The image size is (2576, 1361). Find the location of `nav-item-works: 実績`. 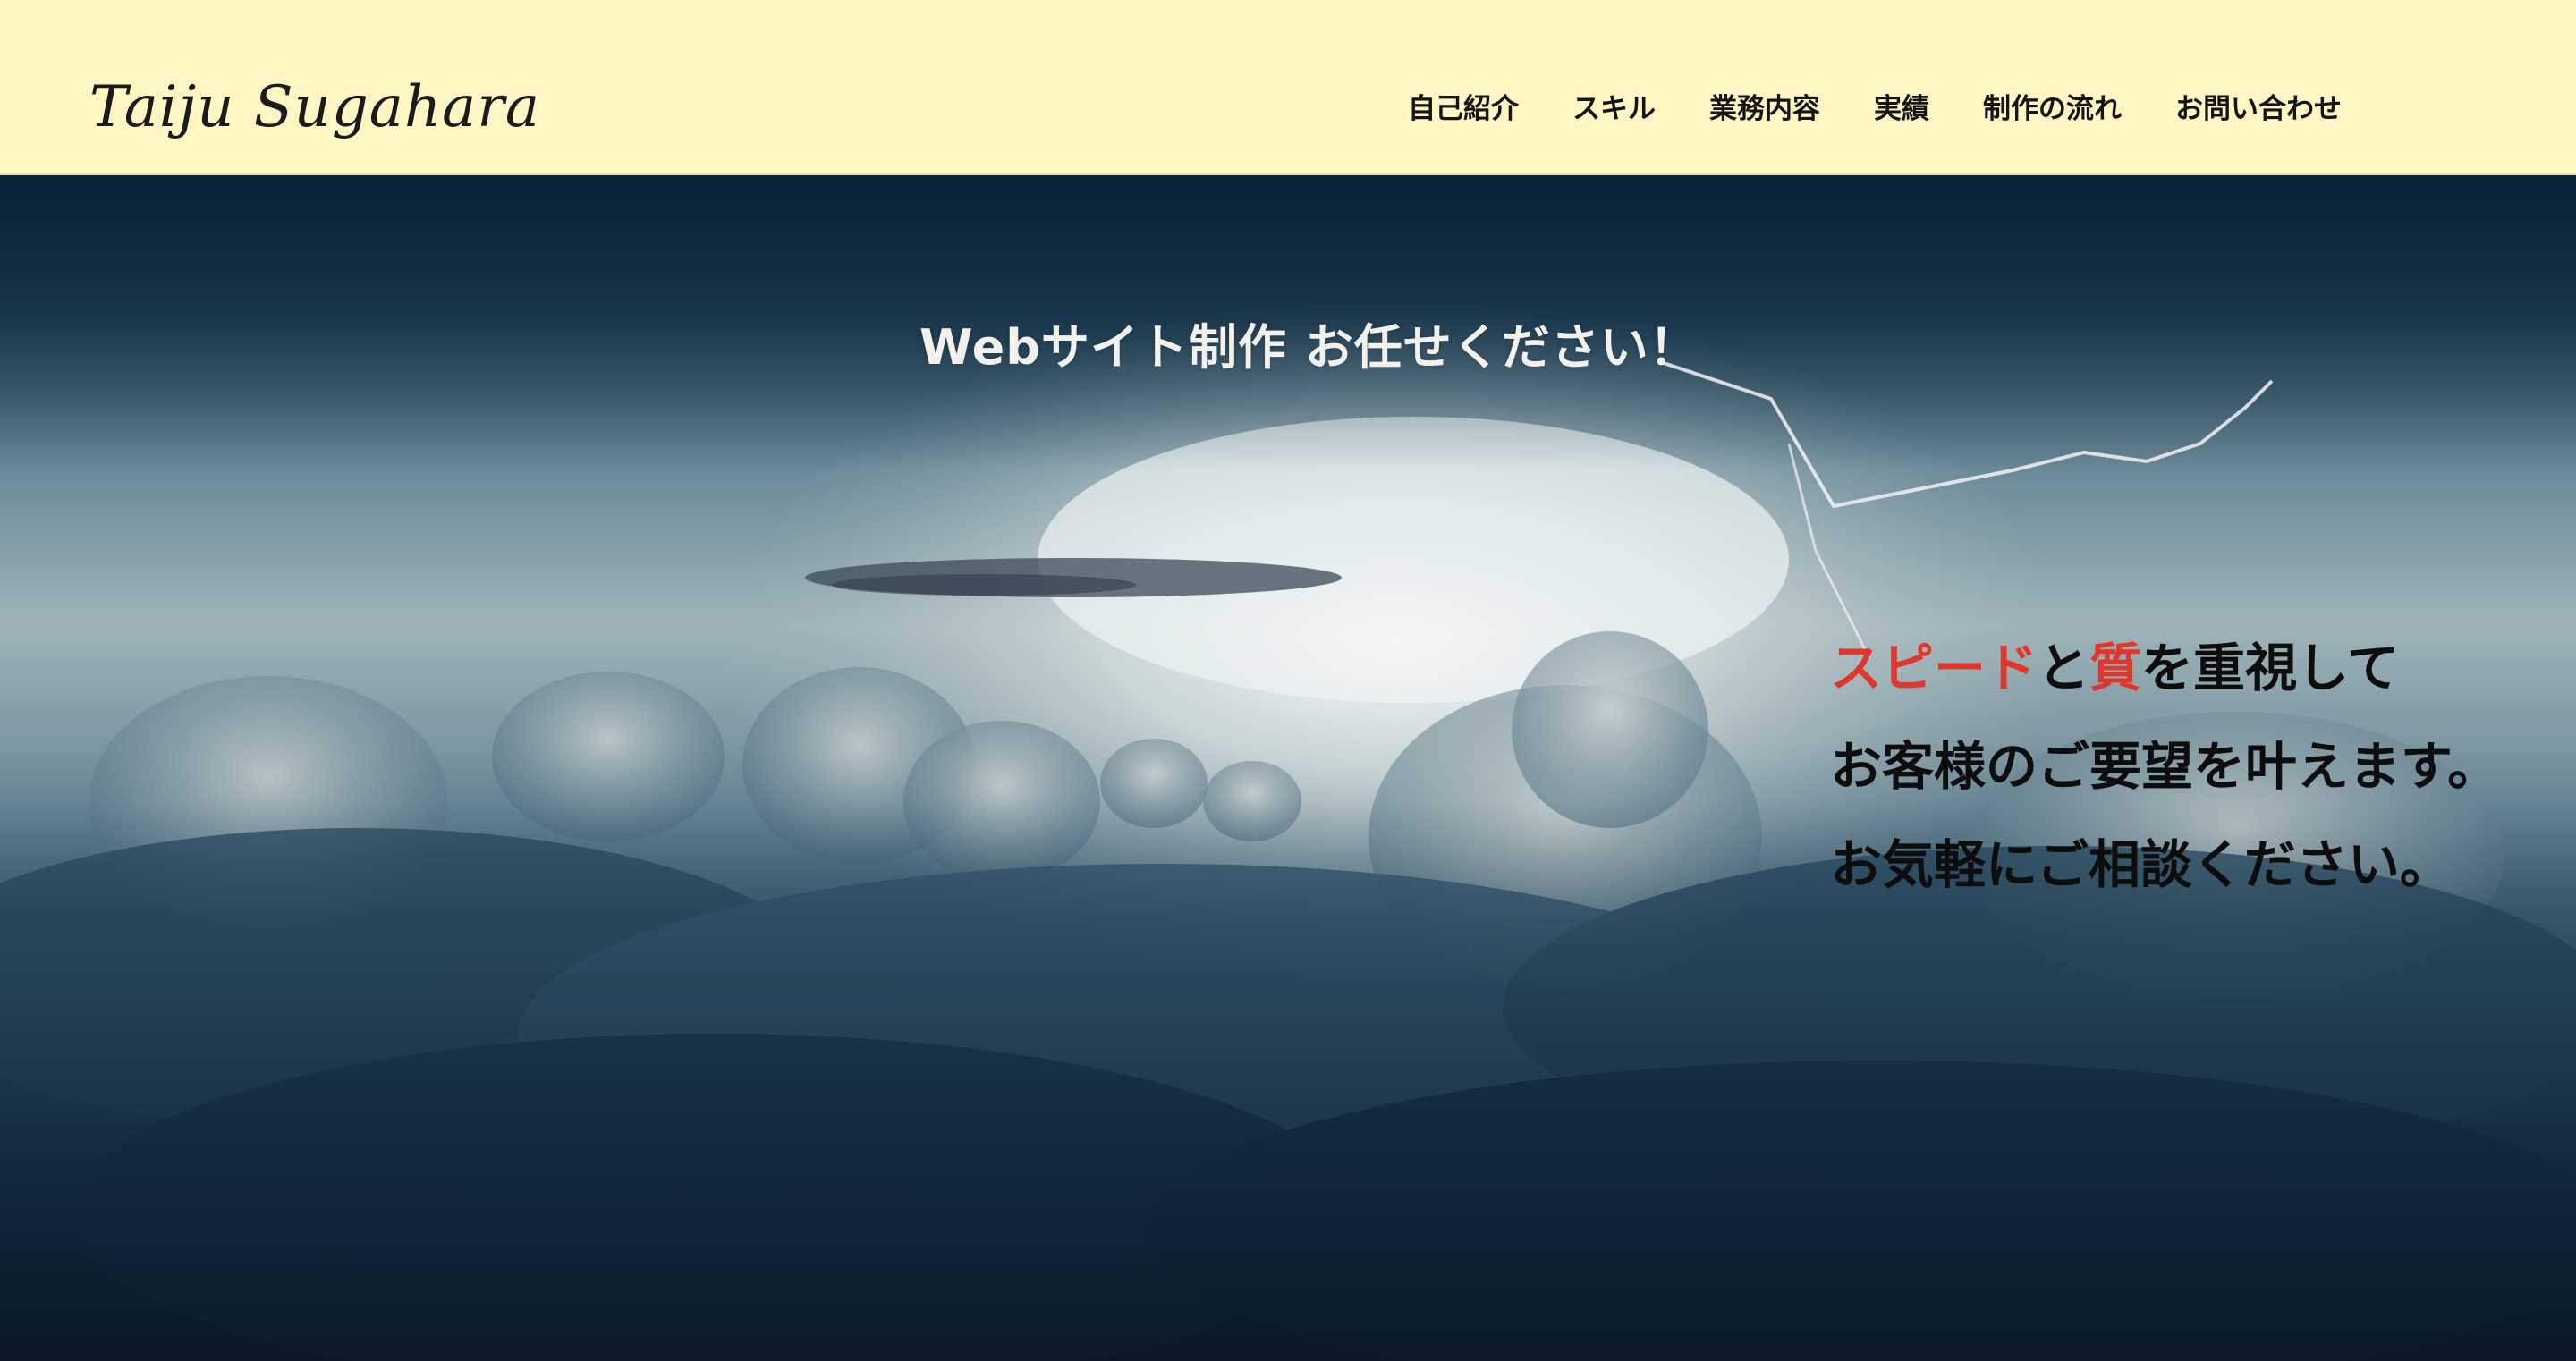

nav-item-works: 実績 is located at coordinates (1901, 109).